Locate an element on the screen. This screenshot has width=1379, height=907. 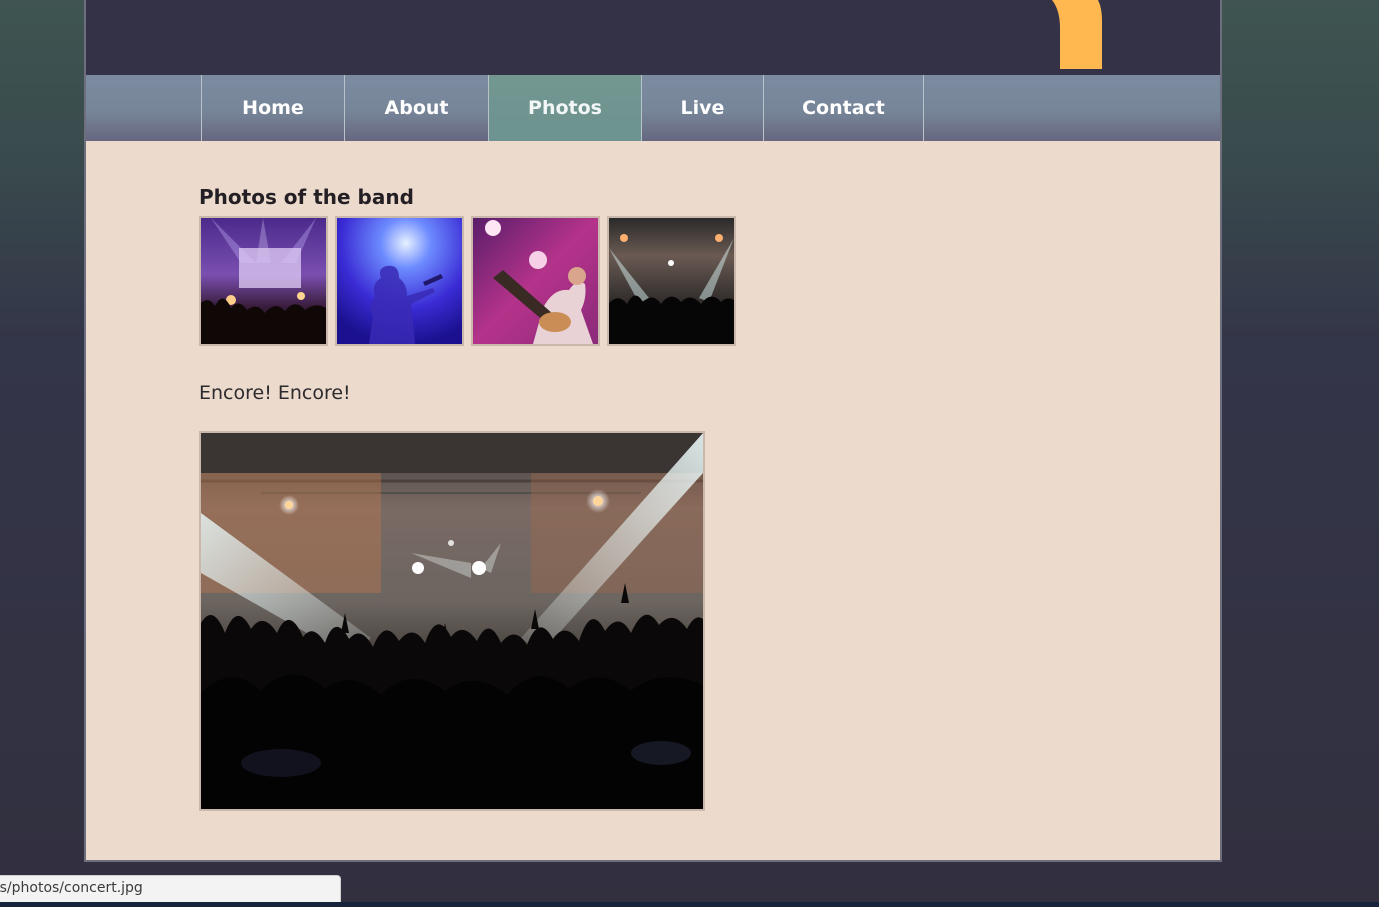
band-stage-image is located at coordinates (263, 281).